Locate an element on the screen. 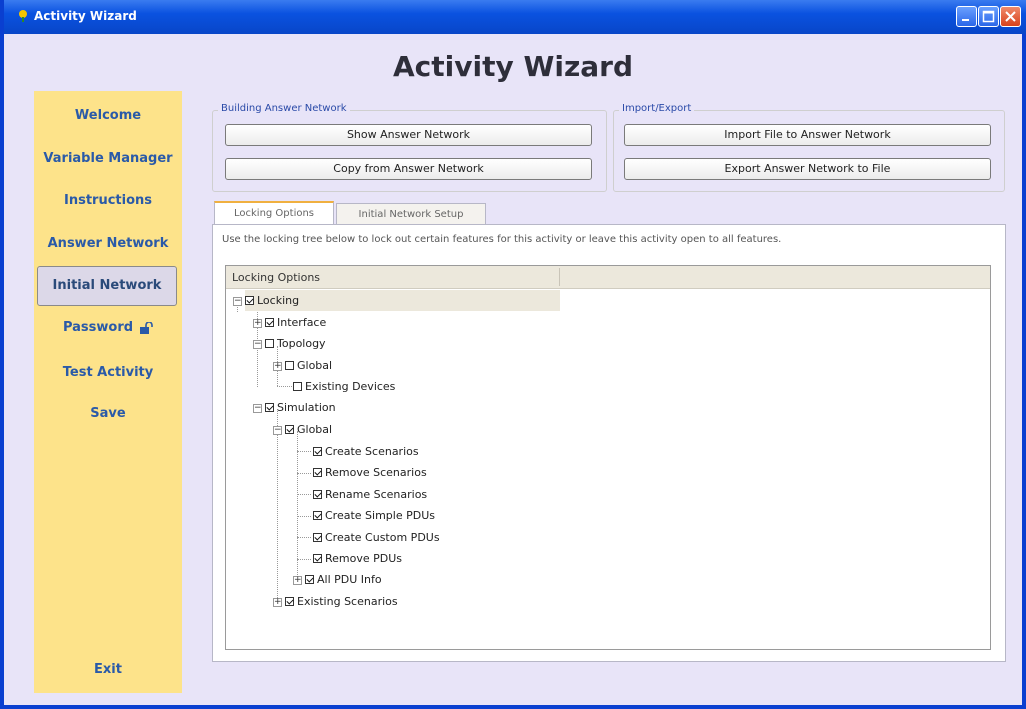 Image resolution: width=1026 pixels, height=709 pixels. sidebar-item-variable-manager: Variable Manager is located at coordinates (108, 158).